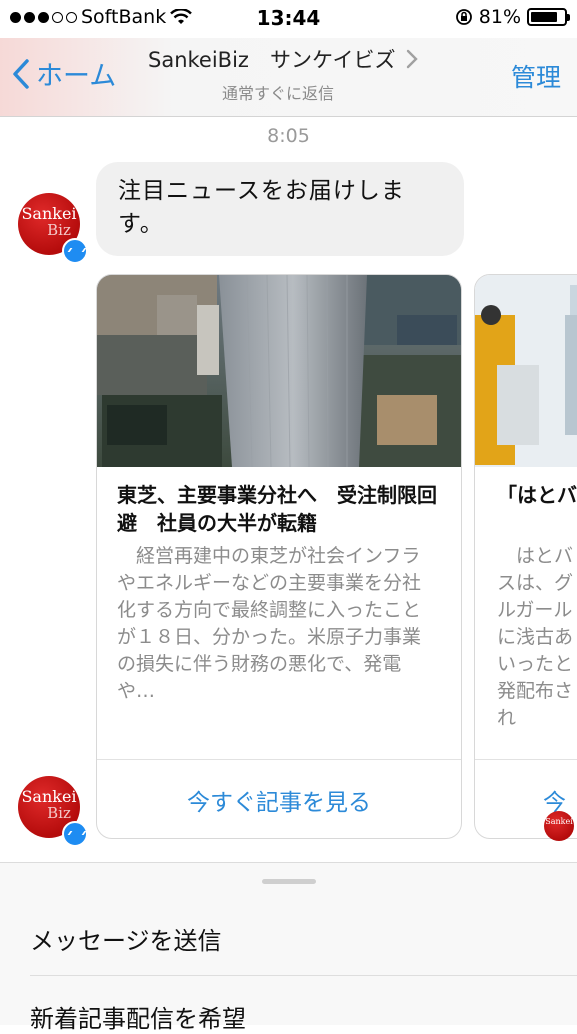 This screenshot has height=1034, width=577. Describe the element at coordinates (76, 76) in the screenshot. I see `back-label: ホーム` at that location.